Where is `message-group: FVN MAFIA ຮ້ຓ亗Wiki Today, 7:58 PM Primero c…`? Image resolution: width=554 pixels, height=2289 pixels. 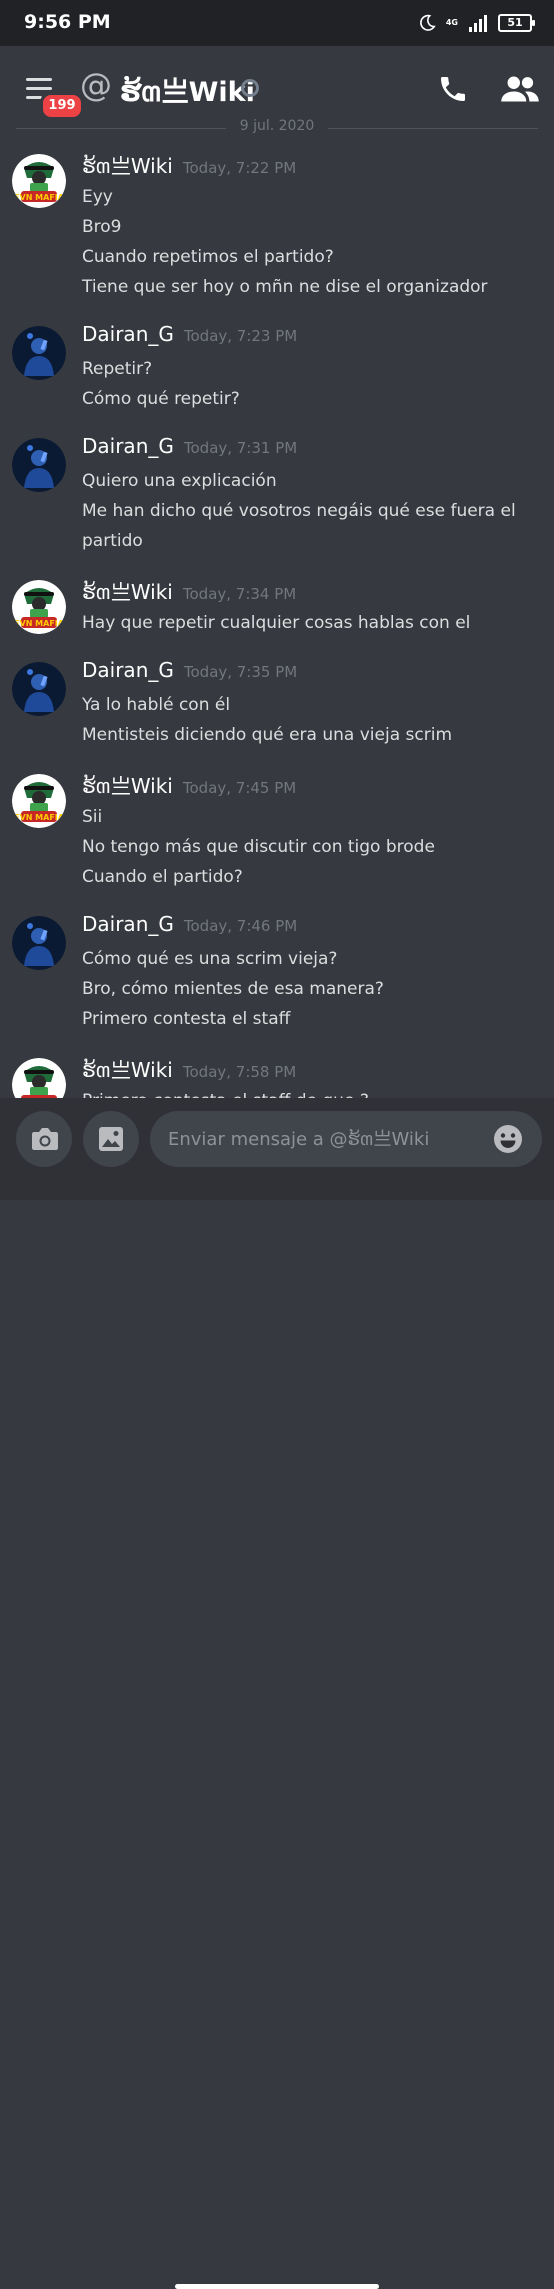 message-group: FVN MAFIA ຮ້ຓ亗Wiki Today, 7:58 PM Primero c… is located at coordinates (277, 1076).